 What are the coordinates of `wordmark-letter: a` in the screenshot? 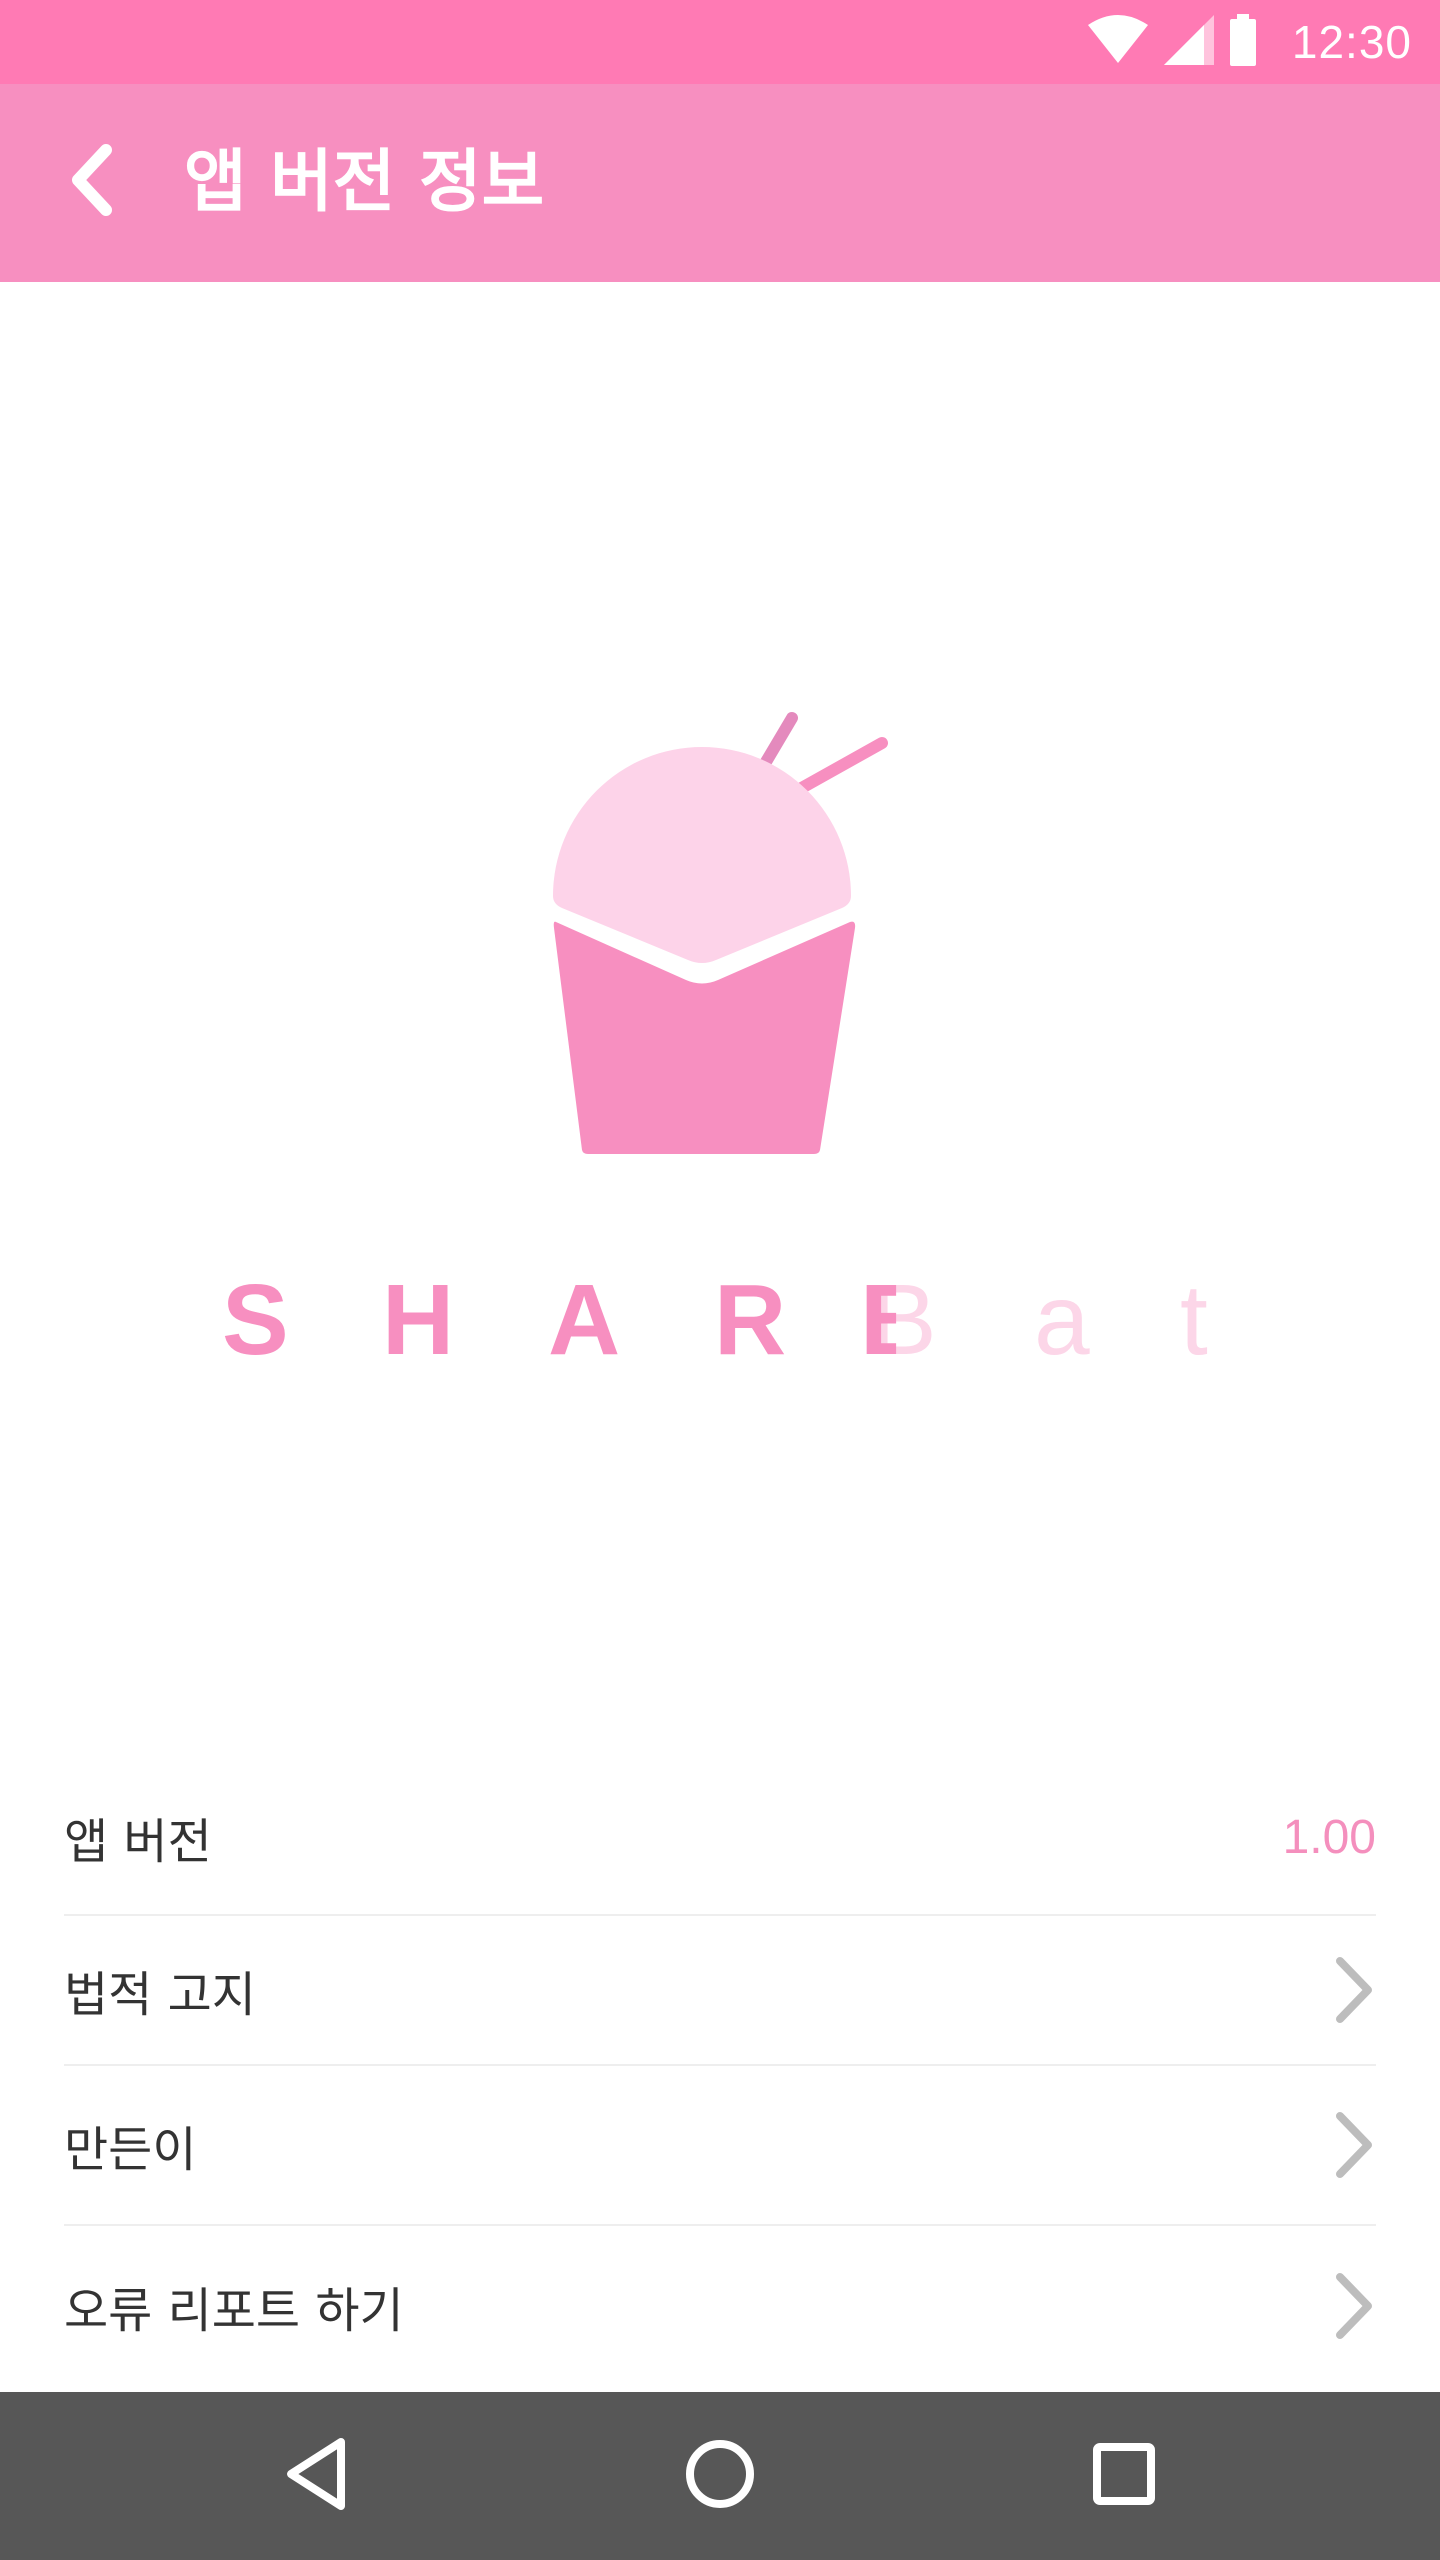 It's located at (1062, 1320).